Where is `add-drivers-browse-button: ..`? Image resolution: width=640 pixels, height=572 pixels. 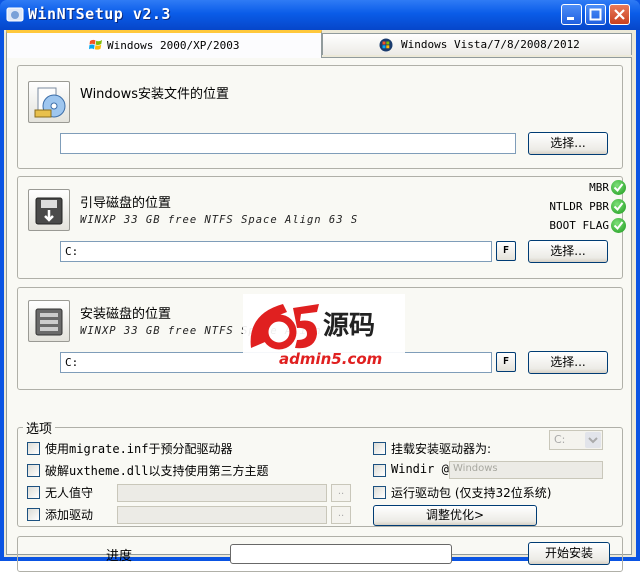 add-drivers-browse-button: .. is located at coordinates (341, 515).